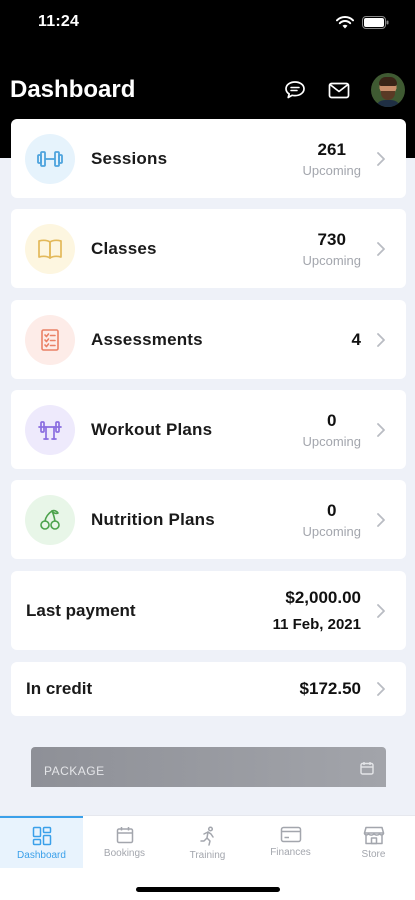  I want to click on package-label: PACKAGE, so click(74, 771).